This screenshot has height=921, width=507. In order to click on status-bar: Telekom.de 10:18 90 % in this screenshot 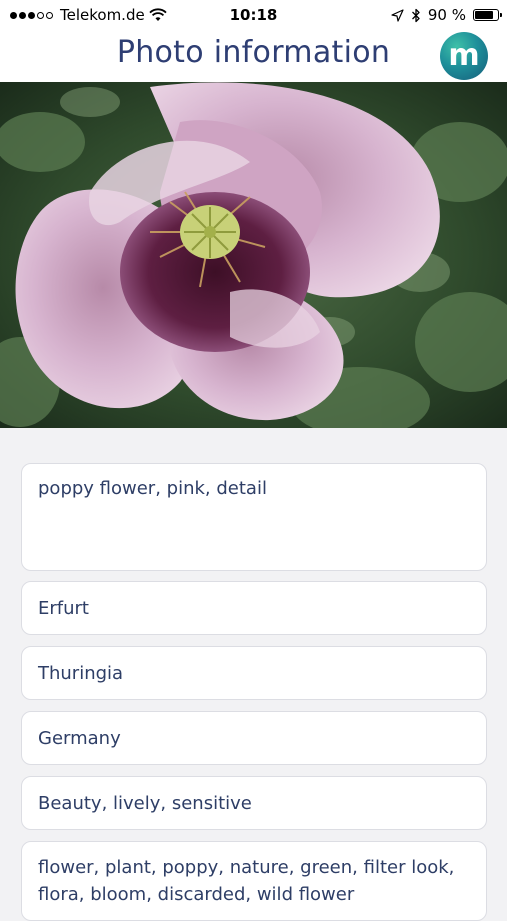, I will do `click(253, 15)`.